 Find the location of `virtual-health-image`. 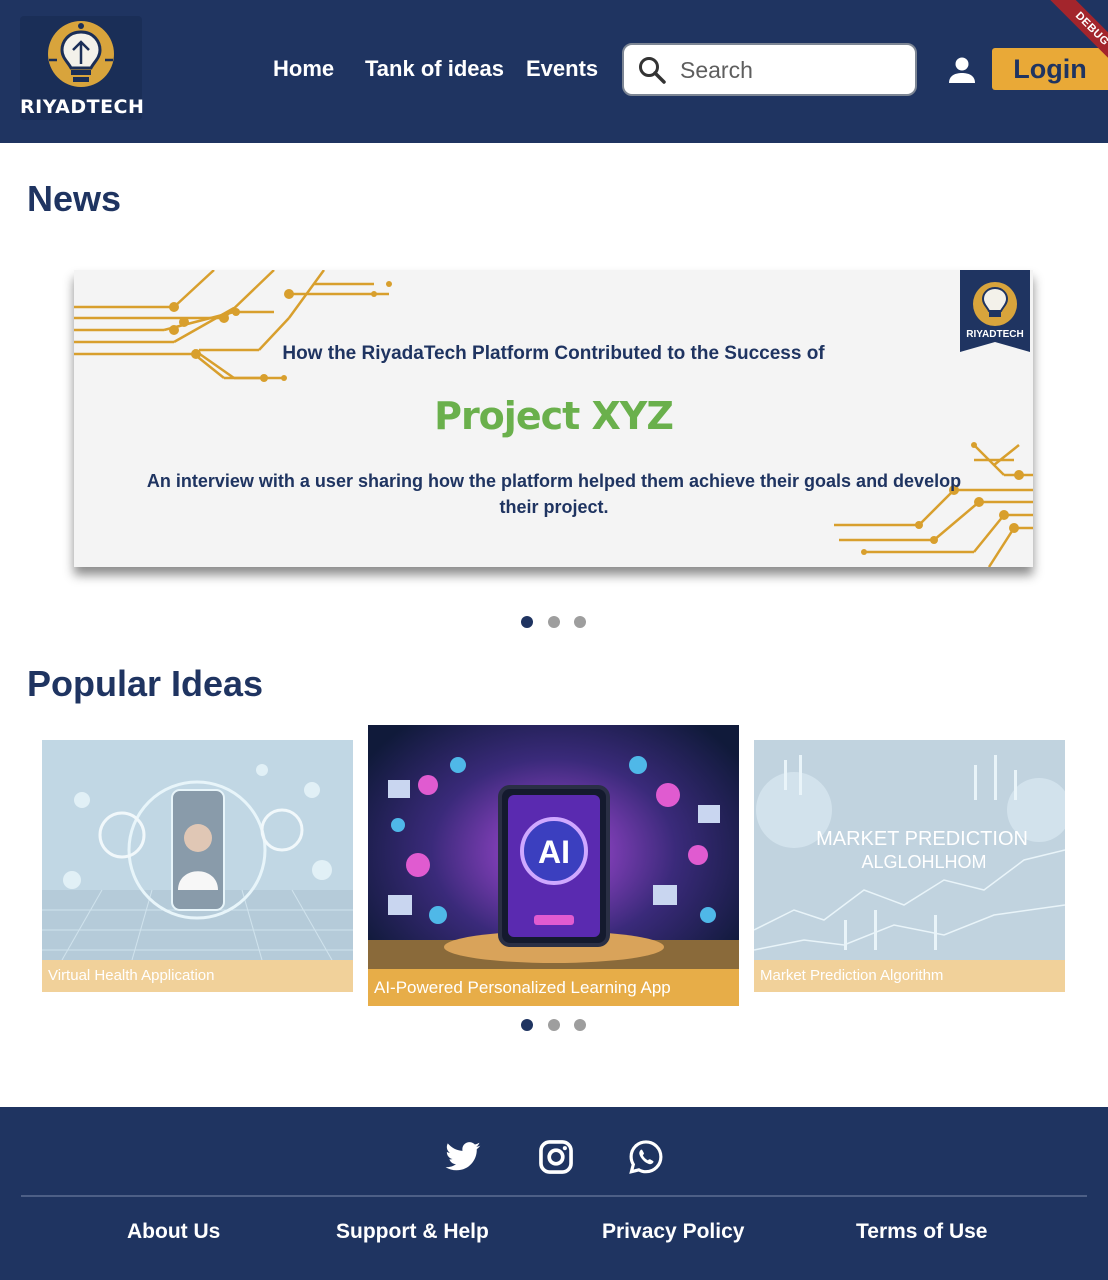

virtual-health-image is located at coordinates (197, 866).